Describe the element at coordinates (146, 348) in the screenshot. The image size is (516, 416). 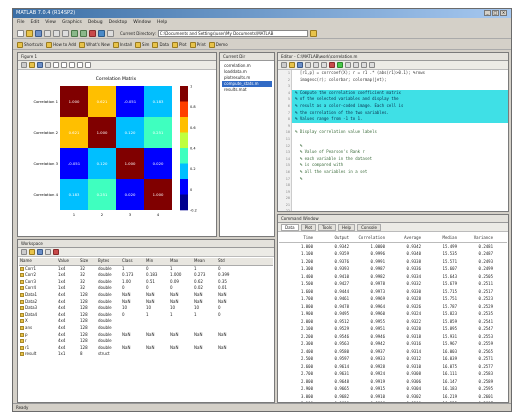
I see `workspace-row: r1 4x4 128 double NaN NaN NaN NaN NaN` at that location.